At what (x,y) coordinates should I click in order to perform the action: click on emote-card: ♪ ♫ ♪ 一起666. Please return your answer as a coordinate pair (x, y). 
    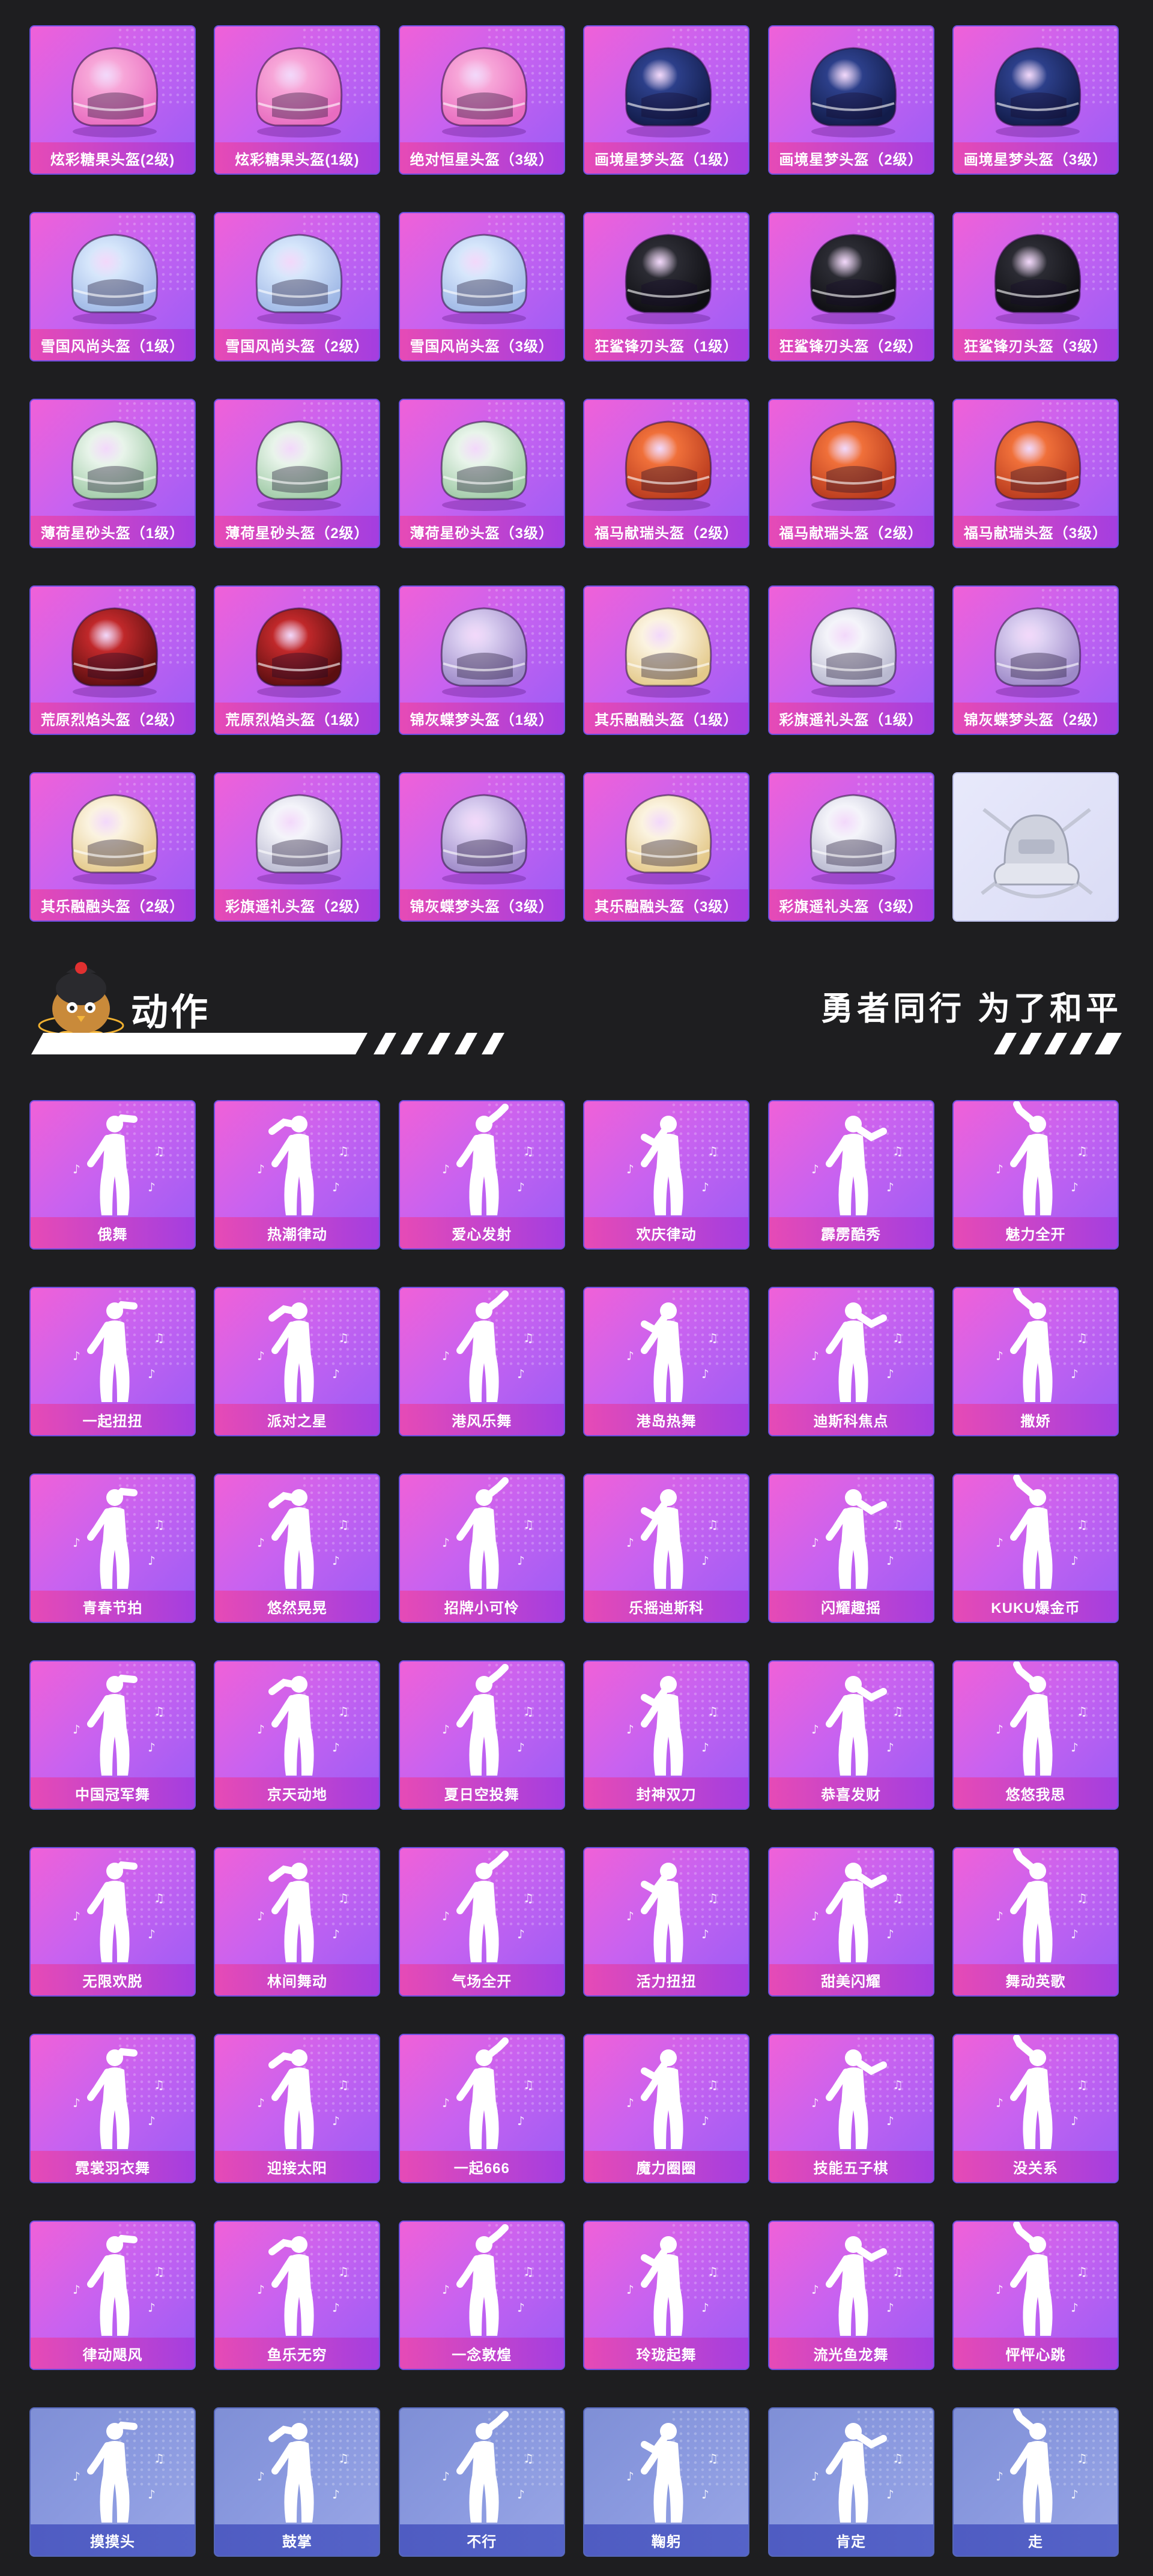
    Looking at the image, I should click on (481, 2108).